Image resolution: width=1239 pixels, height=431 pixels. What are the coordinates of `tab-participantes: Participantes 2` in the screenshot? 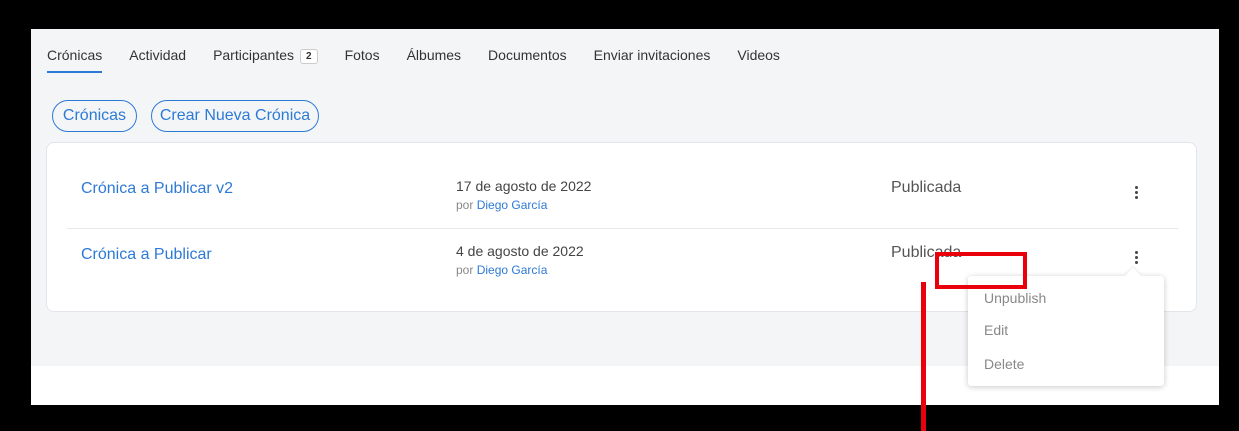 It's located at (265, 54).